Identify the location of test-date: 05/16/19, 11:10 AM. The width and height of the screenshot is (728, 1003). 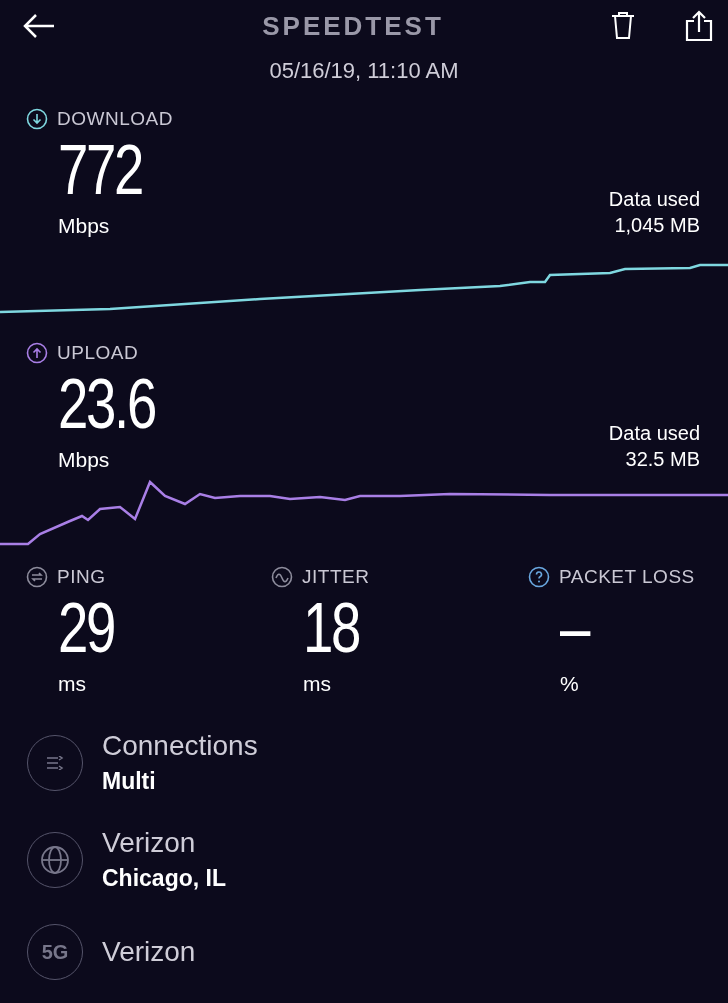
(364, 71).